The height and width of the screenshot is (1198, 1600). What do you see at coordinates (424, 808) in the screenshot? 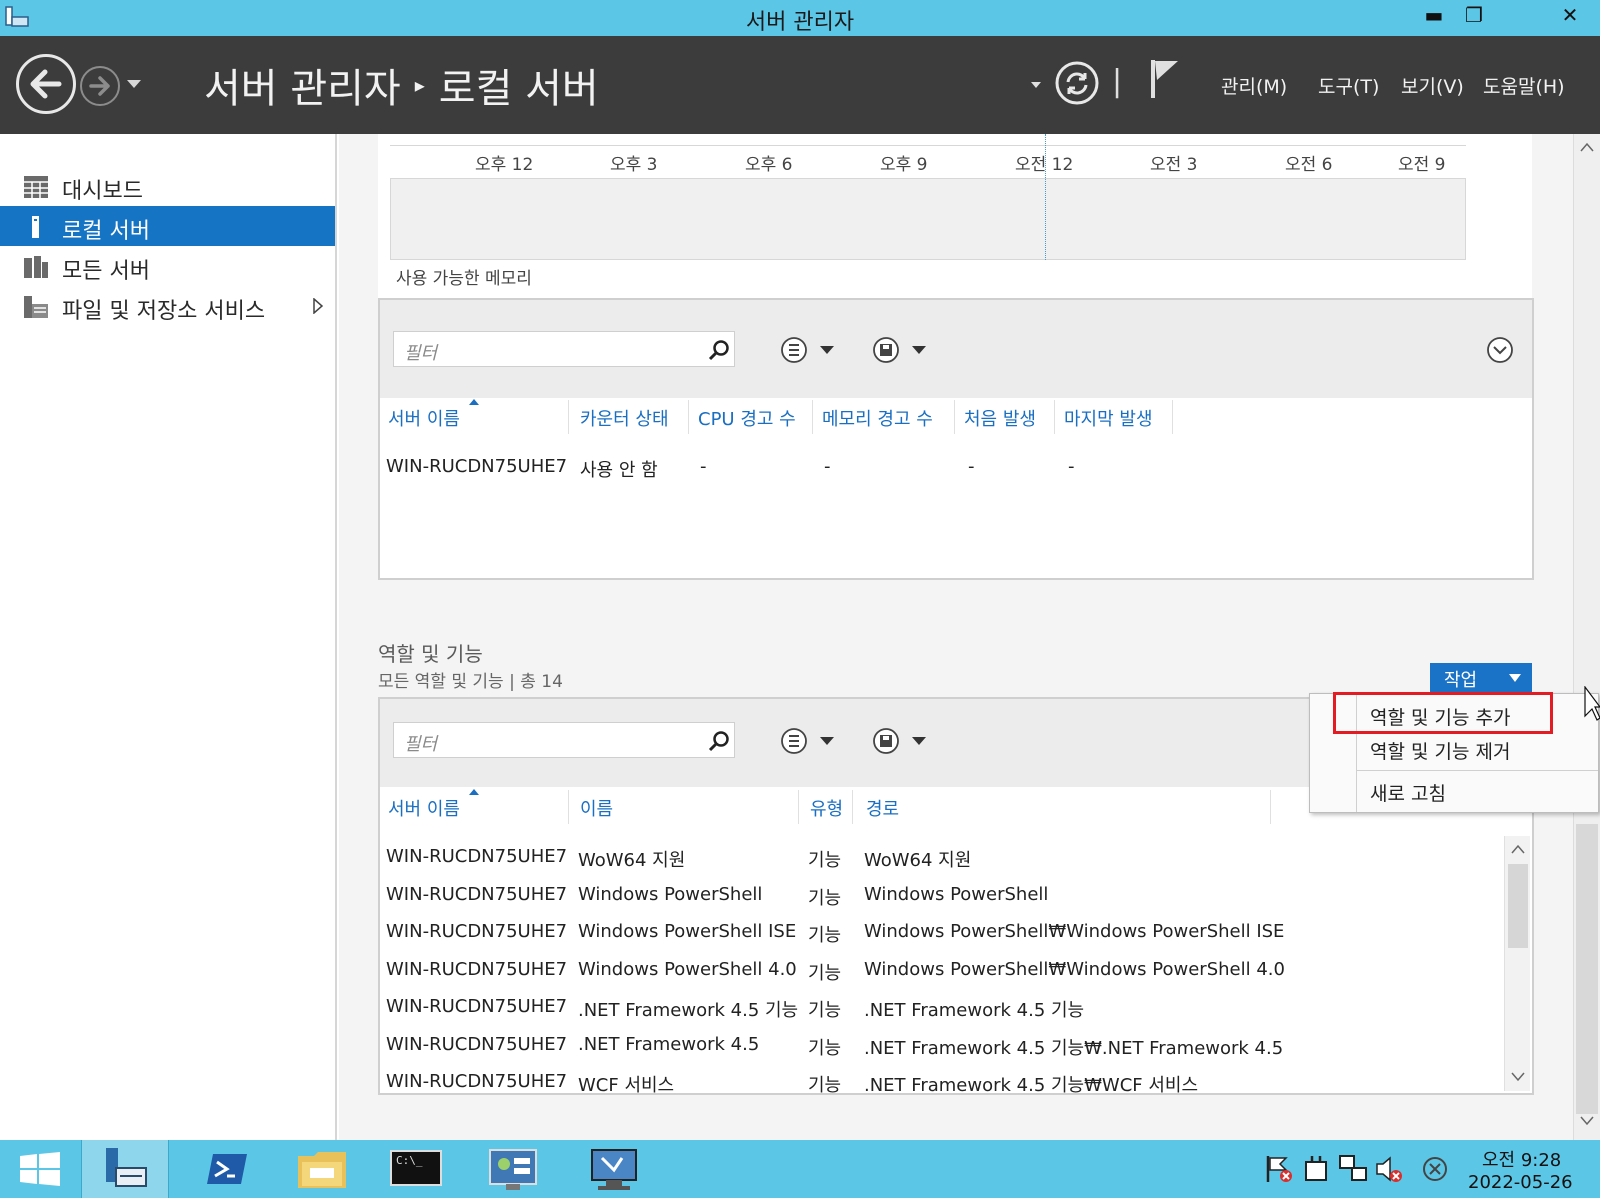
I see `roles-col-server-name: 서버 이름` at bounding box center [424, 808].